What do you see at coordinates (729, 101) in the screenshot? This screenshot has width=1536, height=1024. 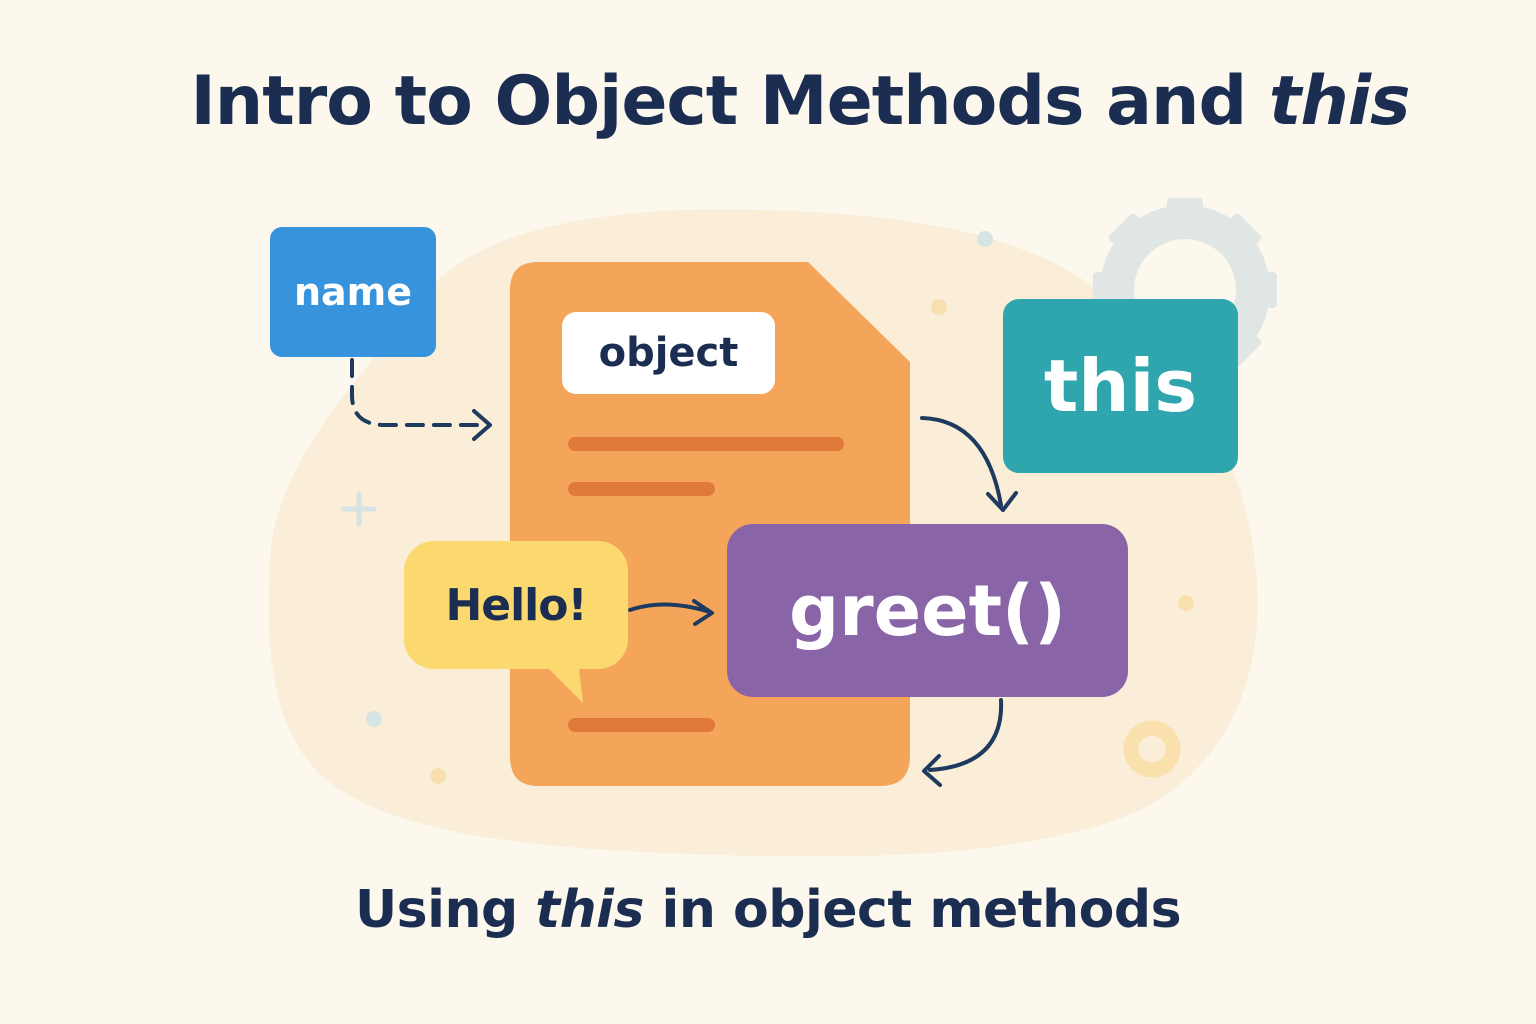 I see `title-text: Intro to Object Methods and` at bounding box center [729, 101].